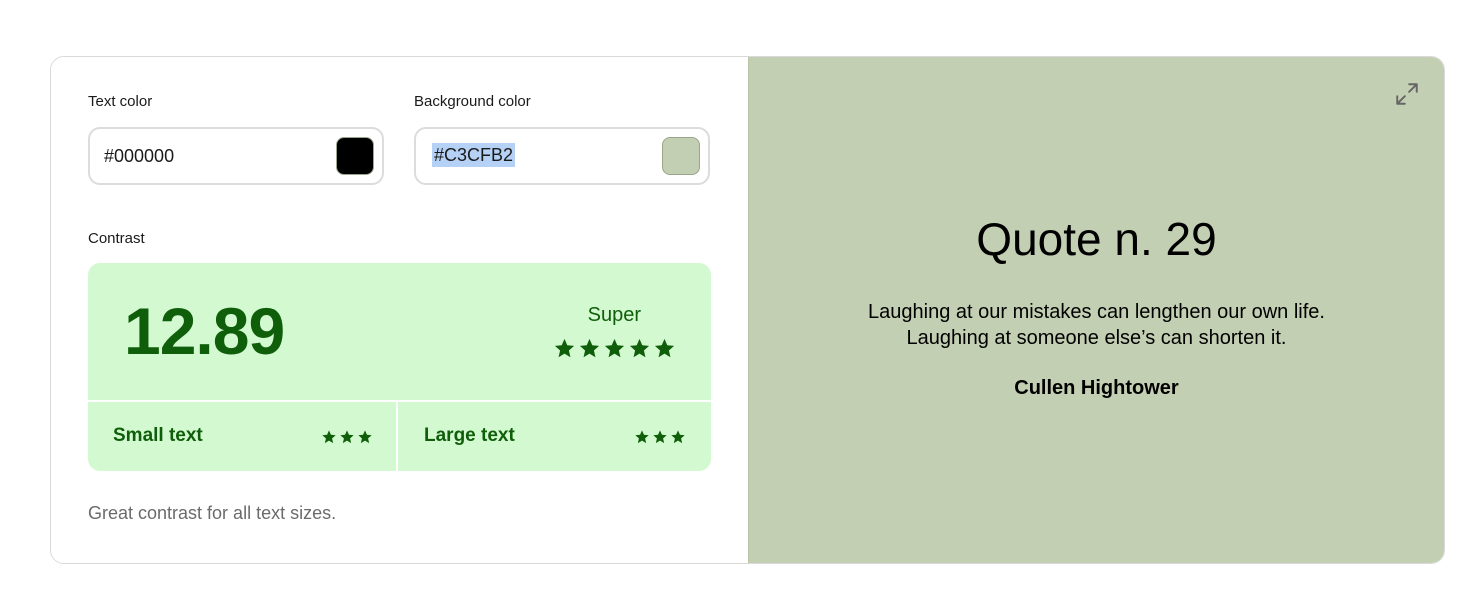 This screenshot has width=1482, height=612. I want to click on quote-author: Cullen Hightower, so click(1096, 388).